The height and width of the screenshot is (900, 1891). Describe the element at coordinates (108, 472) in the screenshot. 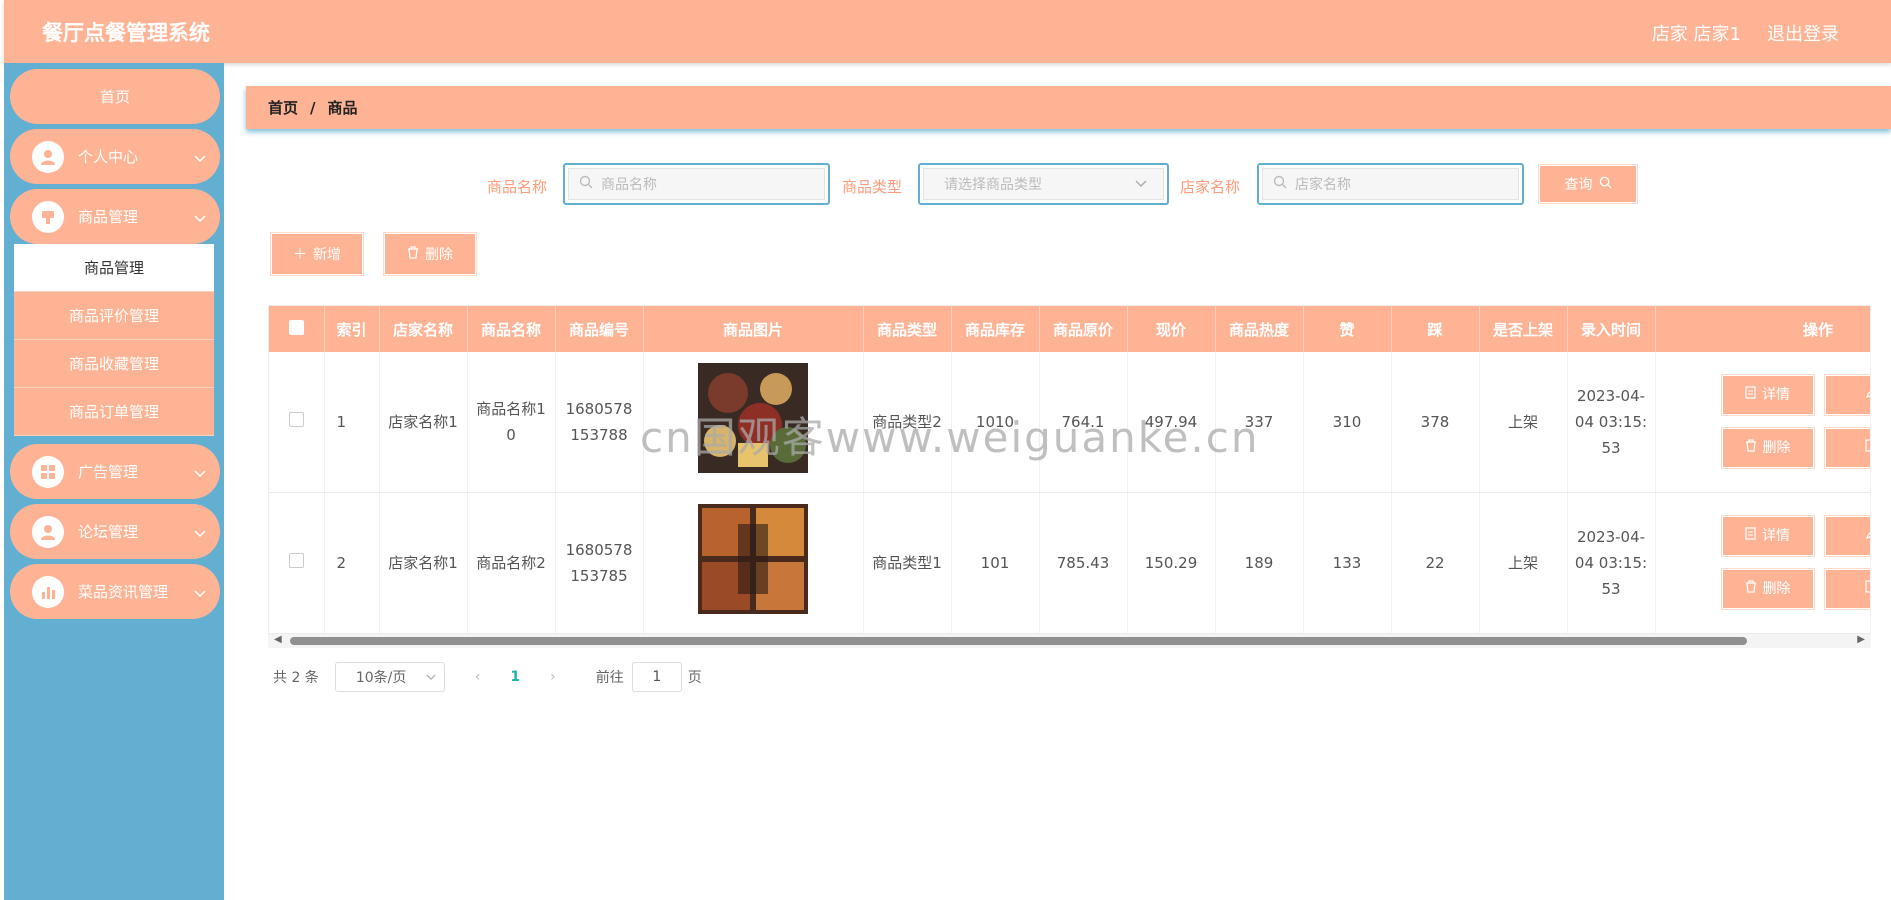

I see `sidebar-item-label: 广告管理` at that location.